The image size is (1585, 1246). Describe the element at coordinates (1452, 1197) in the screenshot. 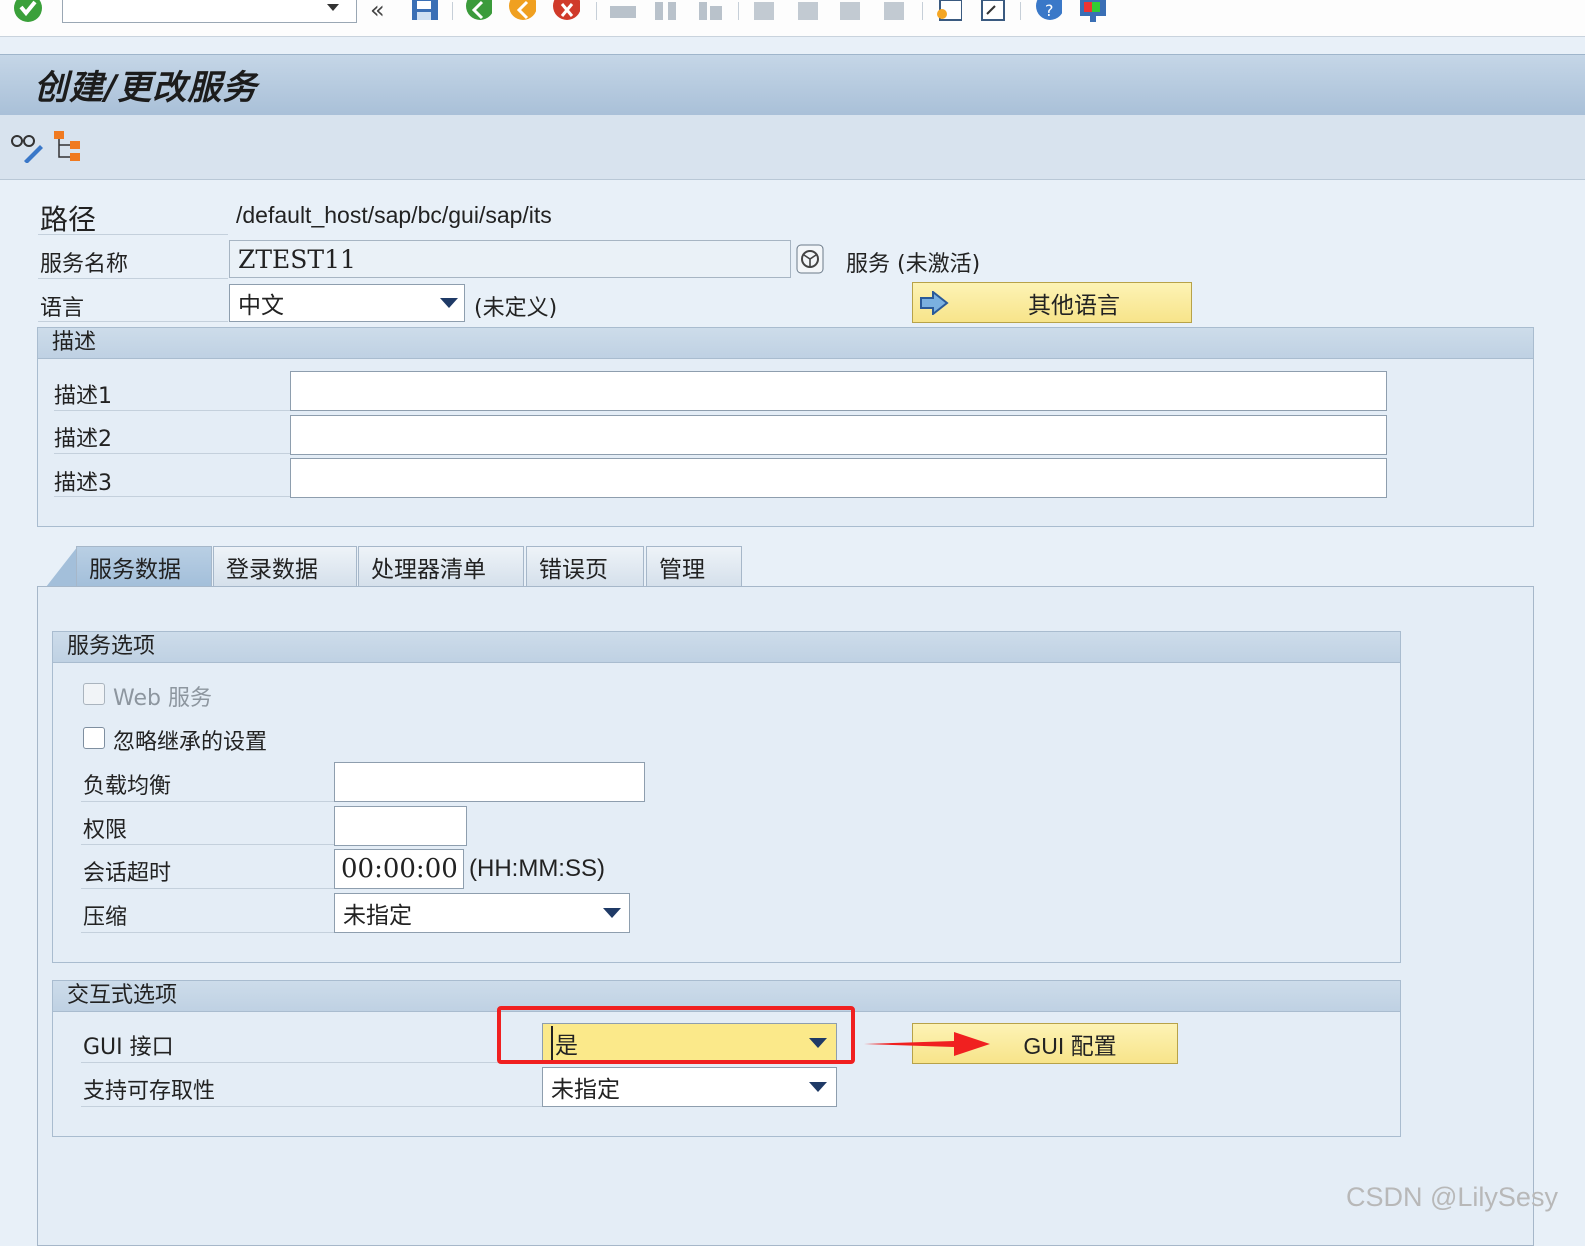

I see `watermark: CSDN @LilySesy` at that location.